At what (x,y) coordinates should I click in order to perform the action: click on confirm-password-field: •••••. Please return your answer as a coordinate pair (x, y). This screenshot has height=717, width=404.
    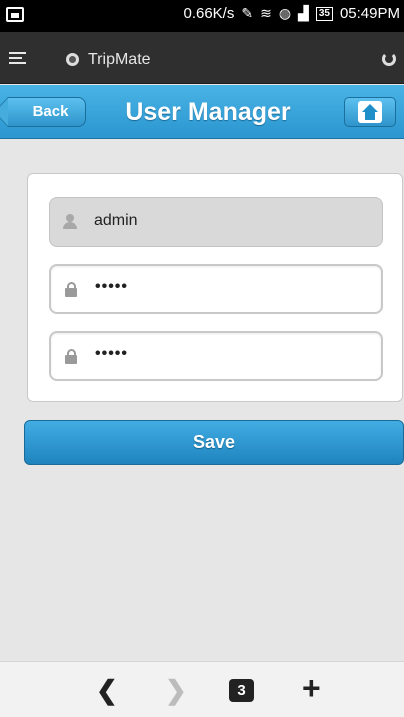
    Looking at the image, I should click on (216, 356).